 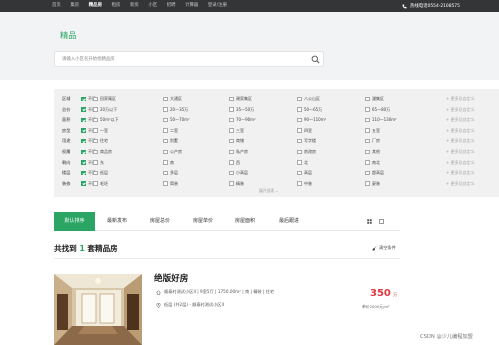 What do you see at coordinates (95, 6) in the screenshot?
I see `nav-premium: 精品房` at bounding box center [95, 6].